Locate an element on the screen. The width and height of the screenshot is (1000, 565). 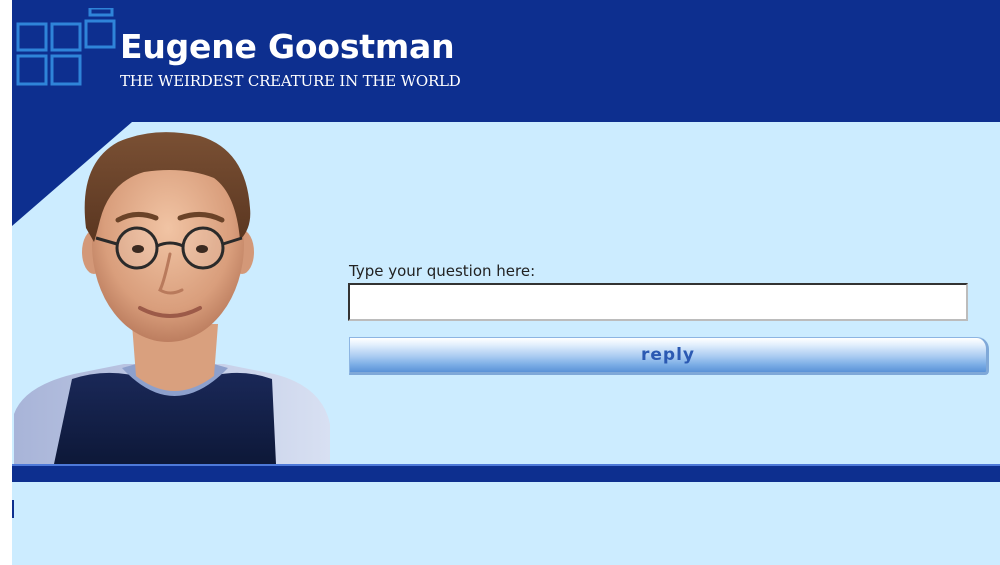
footer-bar is located at coordinates (506, 473).